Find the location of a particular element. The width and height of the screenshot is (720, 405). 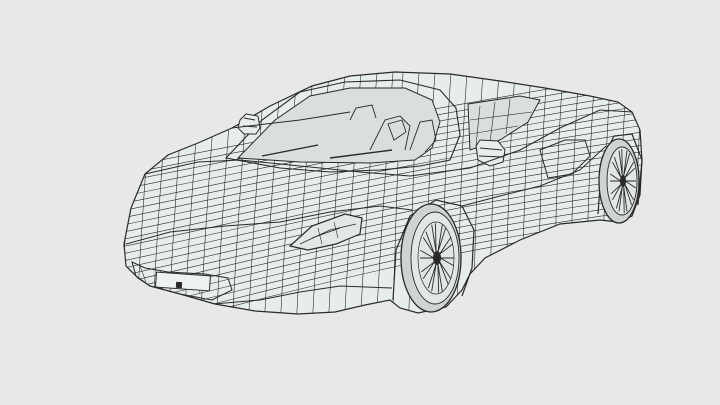

rear-wheel is located at coordinates (619, 181).